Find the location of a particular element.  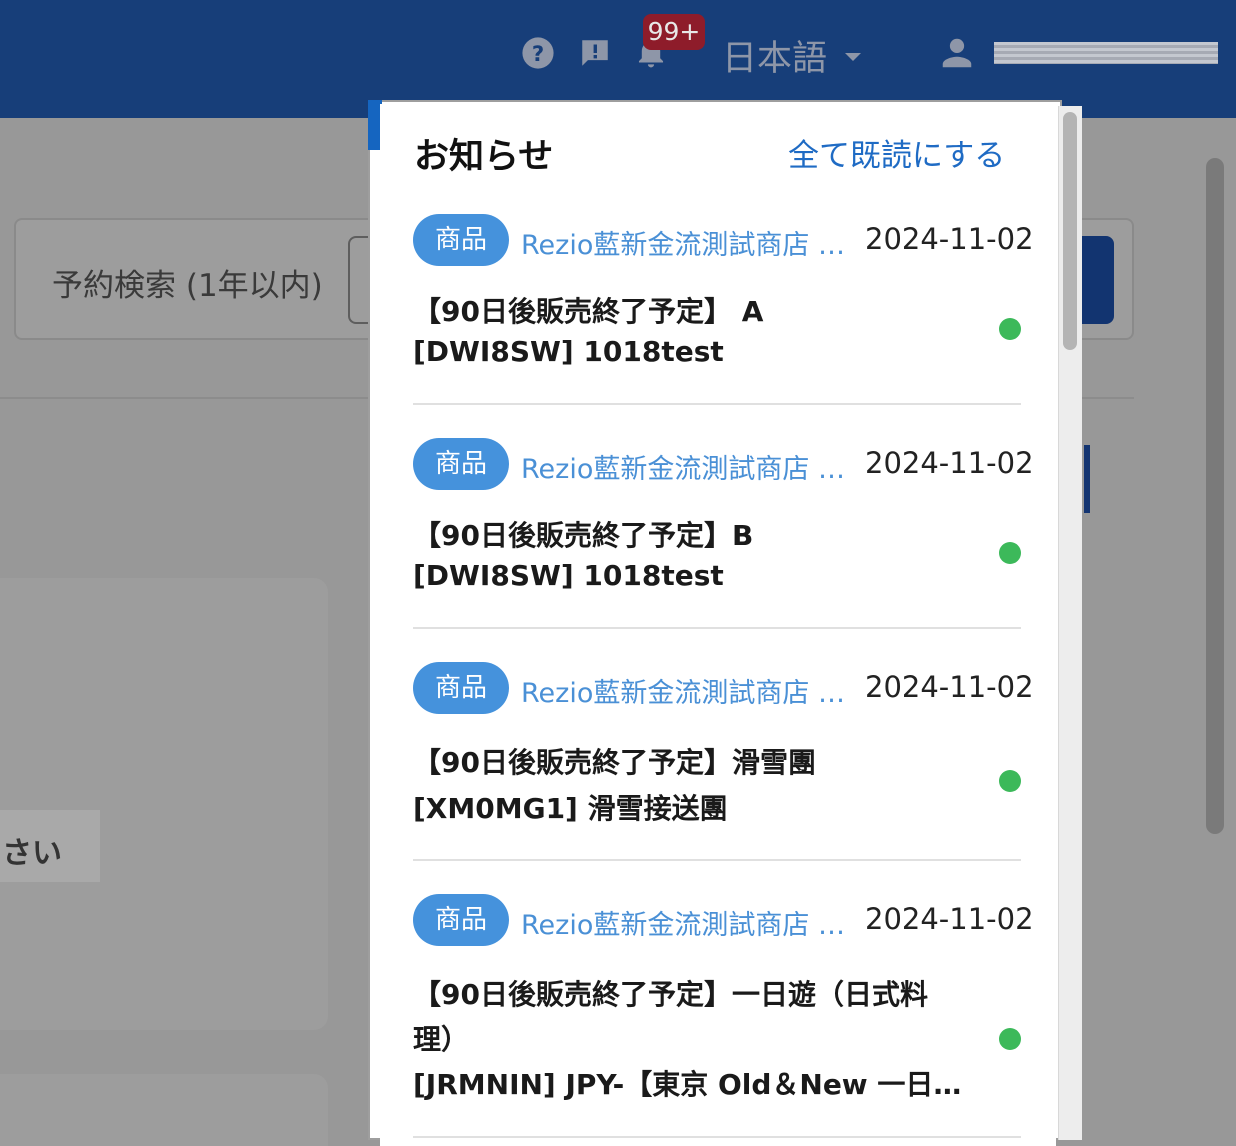

partial-label: さい is located at coordinates (50, 846).